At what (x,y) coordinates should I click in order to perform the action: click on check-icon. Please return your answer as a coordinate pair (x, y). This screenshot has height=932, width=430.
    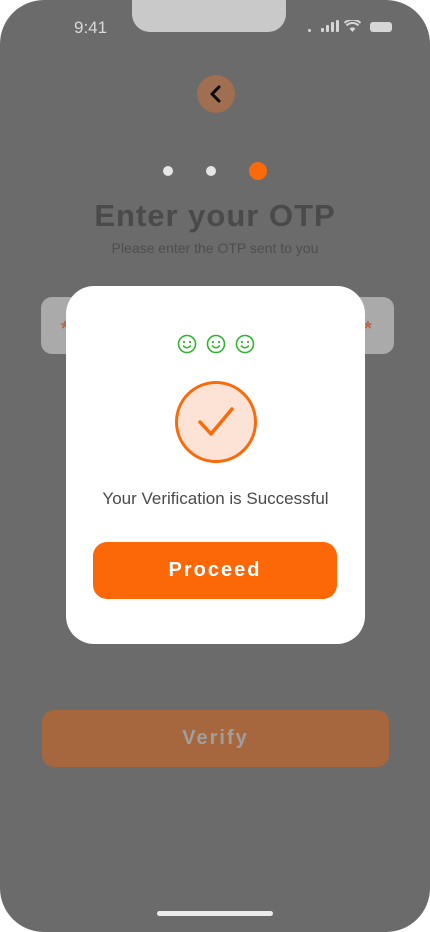
    Looking at the image, I should click on (216, 421).